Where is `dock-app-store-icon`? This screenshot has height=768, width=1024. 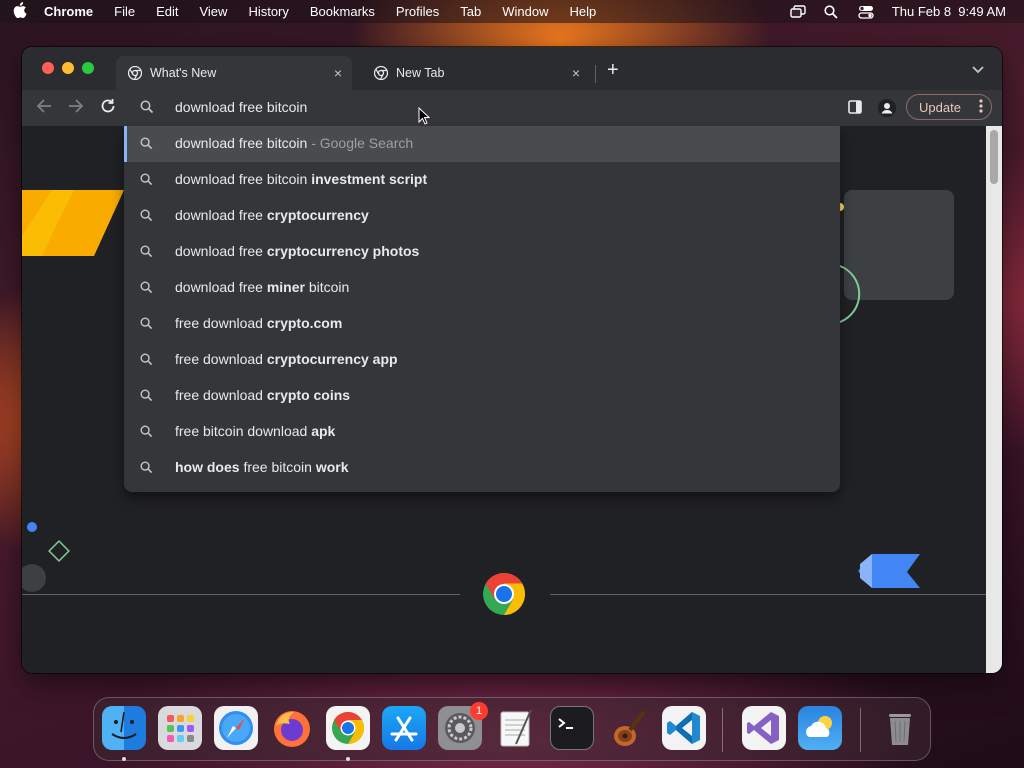
dock-app-store-icon is located at coordinates (404, 728).